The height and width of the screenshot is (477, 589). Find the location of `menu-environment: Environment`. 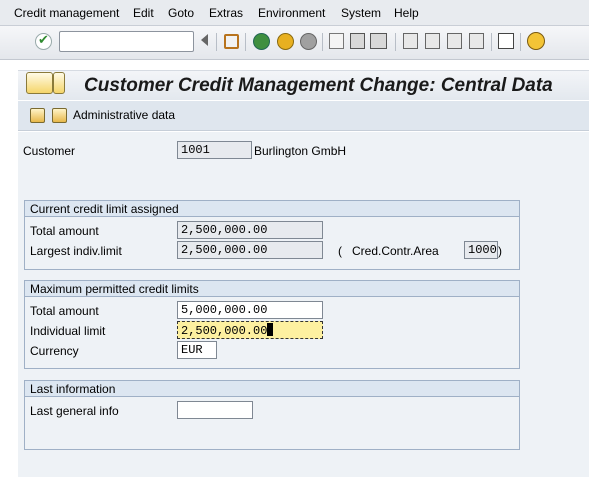

menu-environment: Environment is located at coordinates (291, 13).